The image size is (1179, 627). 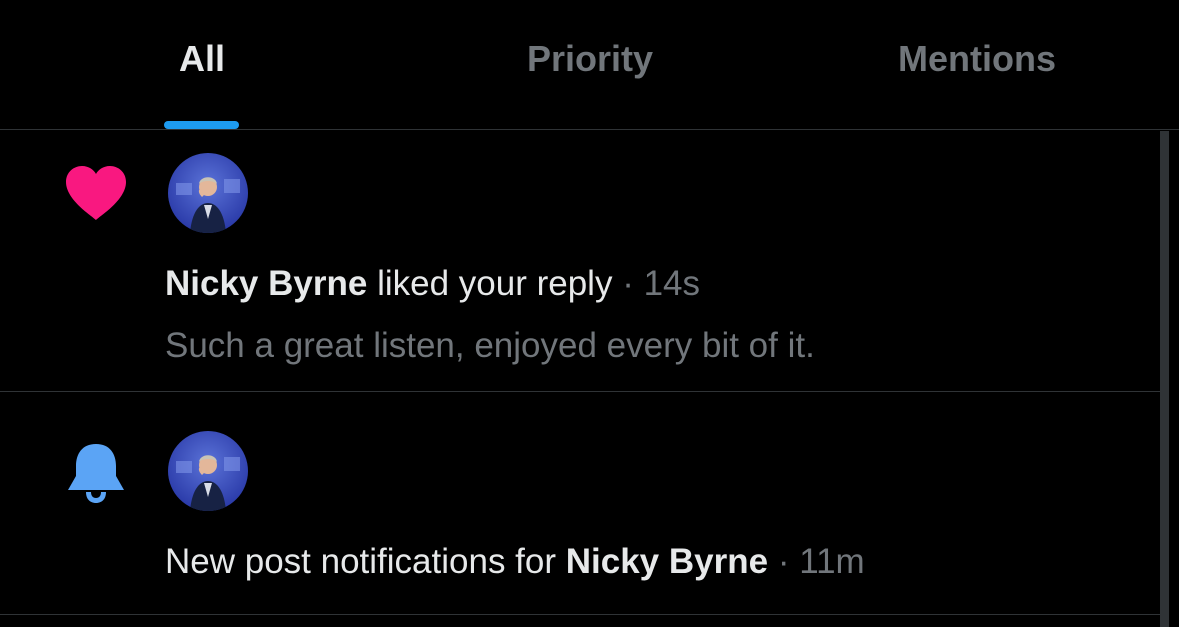 I want to click on tab-mentions: Mentions, so click(x=977, y=84).